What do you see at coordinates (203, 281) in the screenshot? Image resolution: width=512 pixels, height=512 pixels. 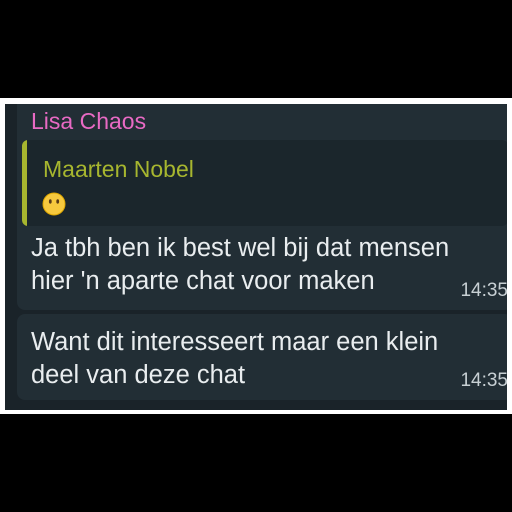 I see `message-line: hier 'n aparte chat voor maken` at bounding box center [203, 281].